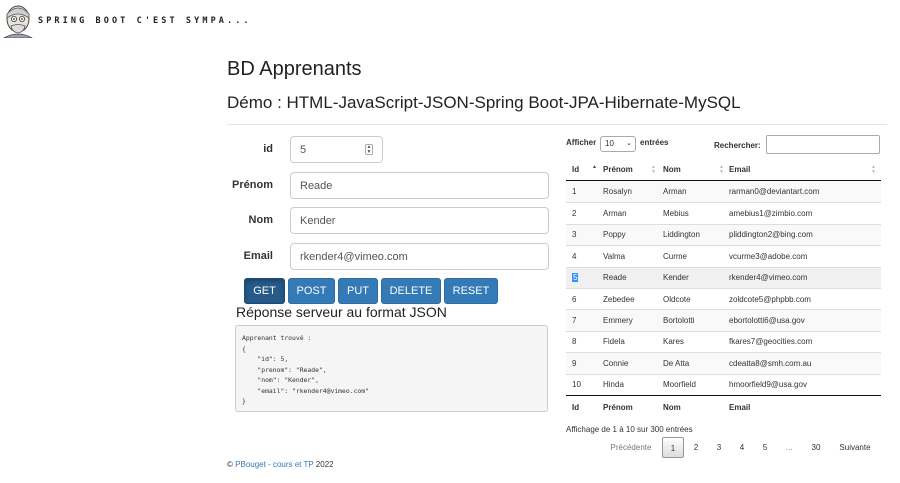  Describe the element at coordinates (615, 214) in the screenshot. I see `cell-prenom: Arman` at that location.